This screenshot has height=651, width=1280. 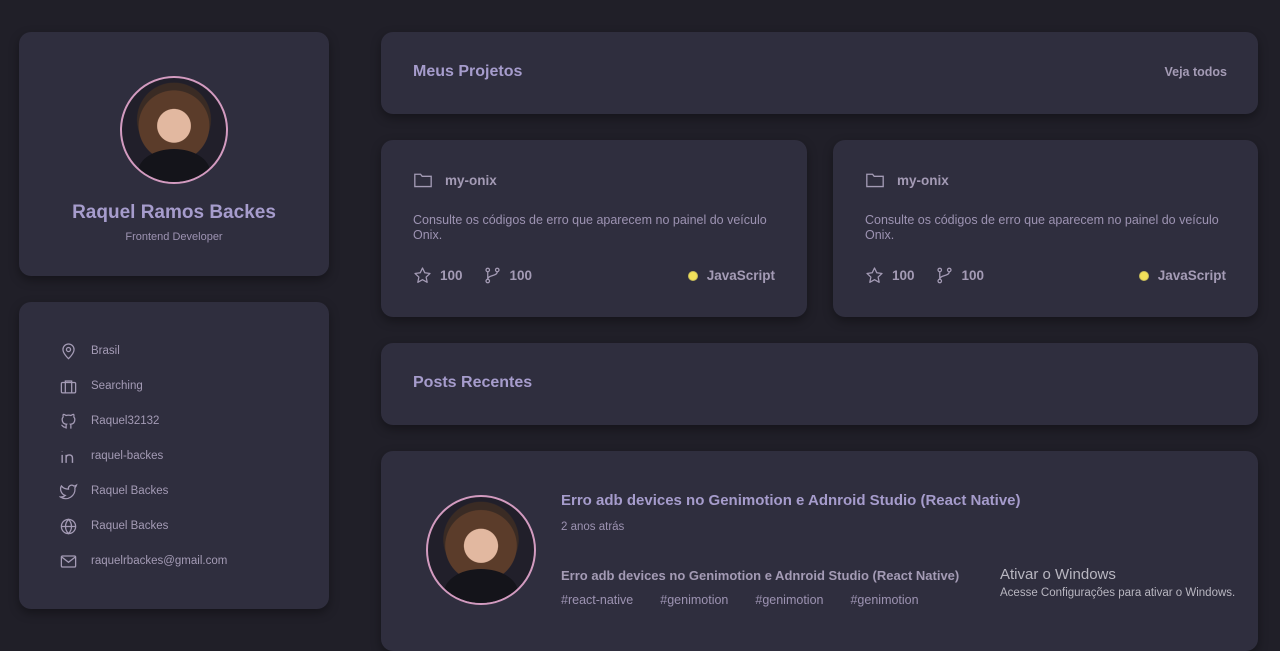 I want to click on post-tag: #react-native, so click(x=597, y=600).